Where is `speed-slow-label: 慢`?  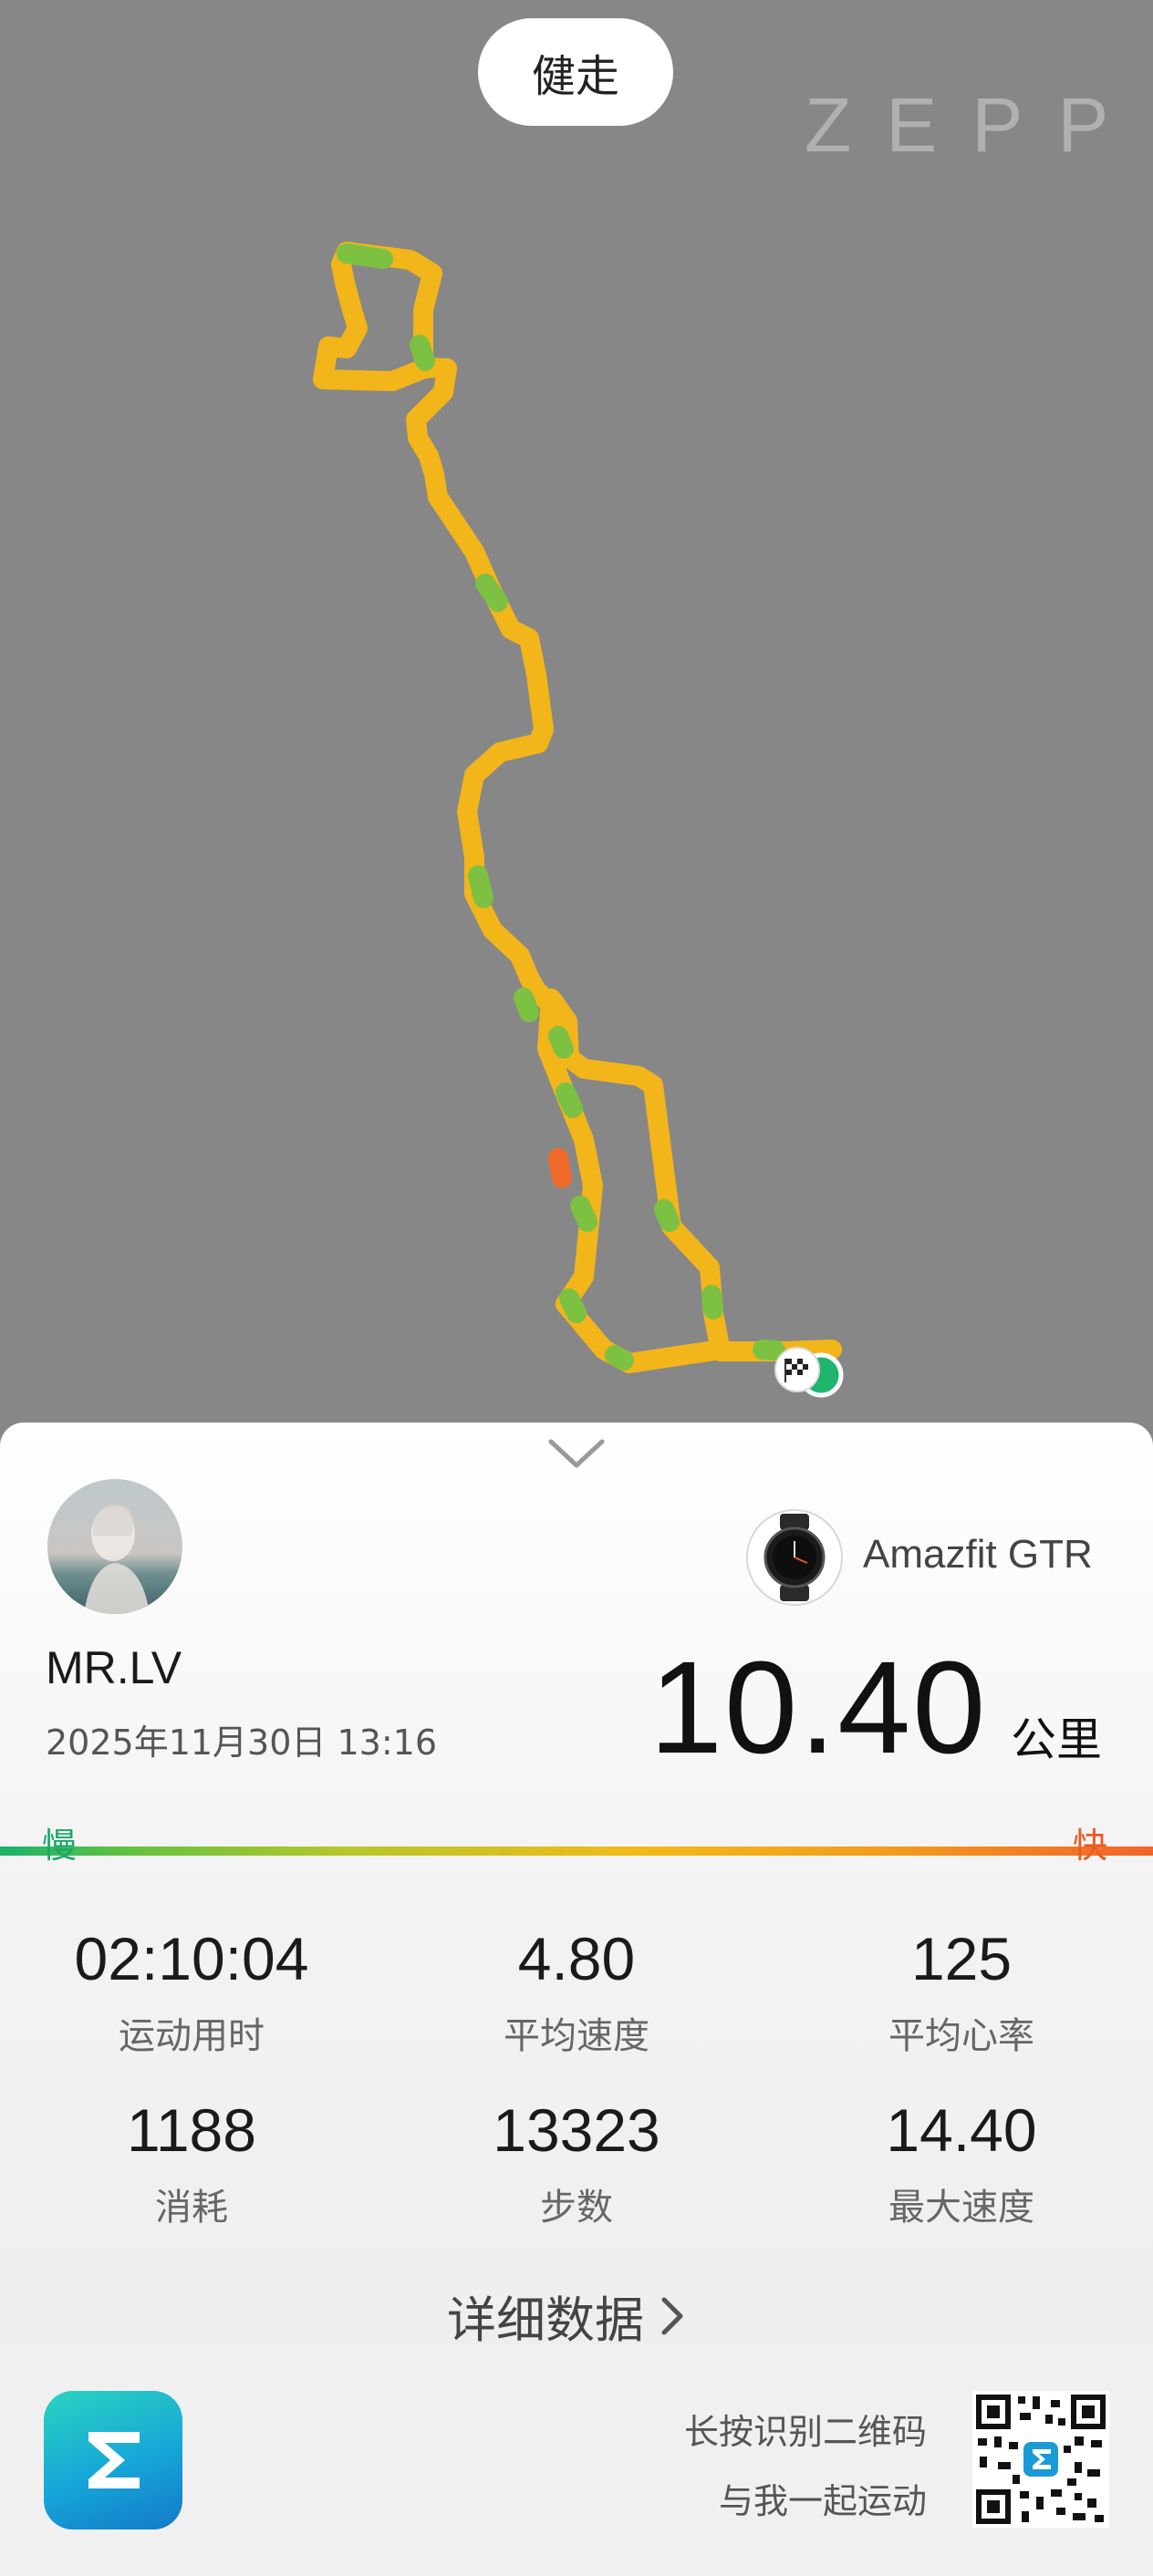
speed-slow-label: 慢 is located at coordinates (60, 1846).